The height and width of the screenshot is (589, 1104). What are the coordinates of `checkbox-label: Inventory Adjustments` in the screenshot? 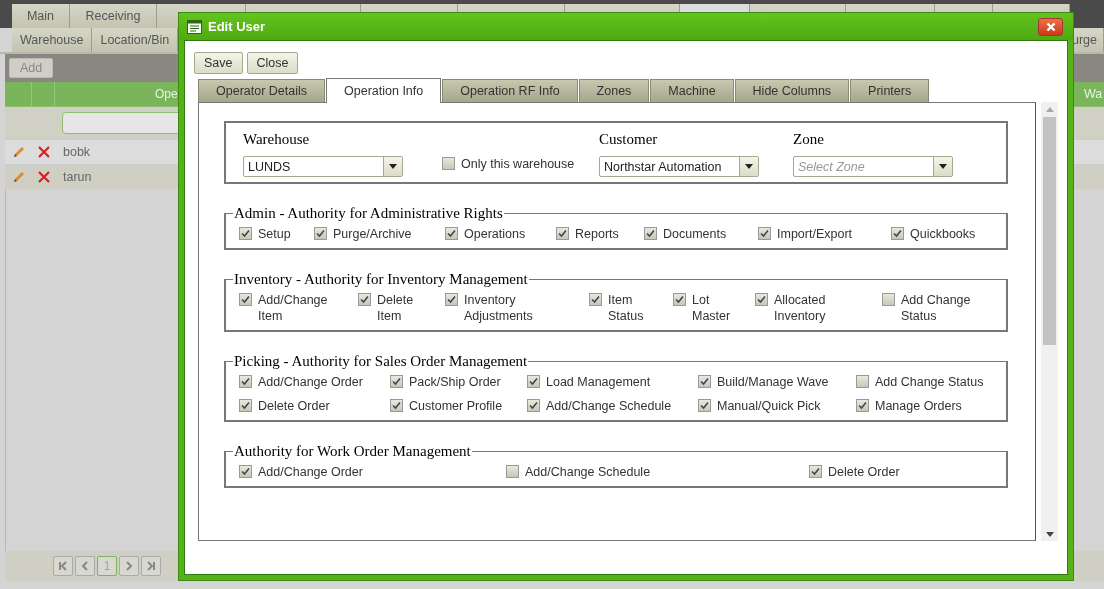 It's located at (499, 308).